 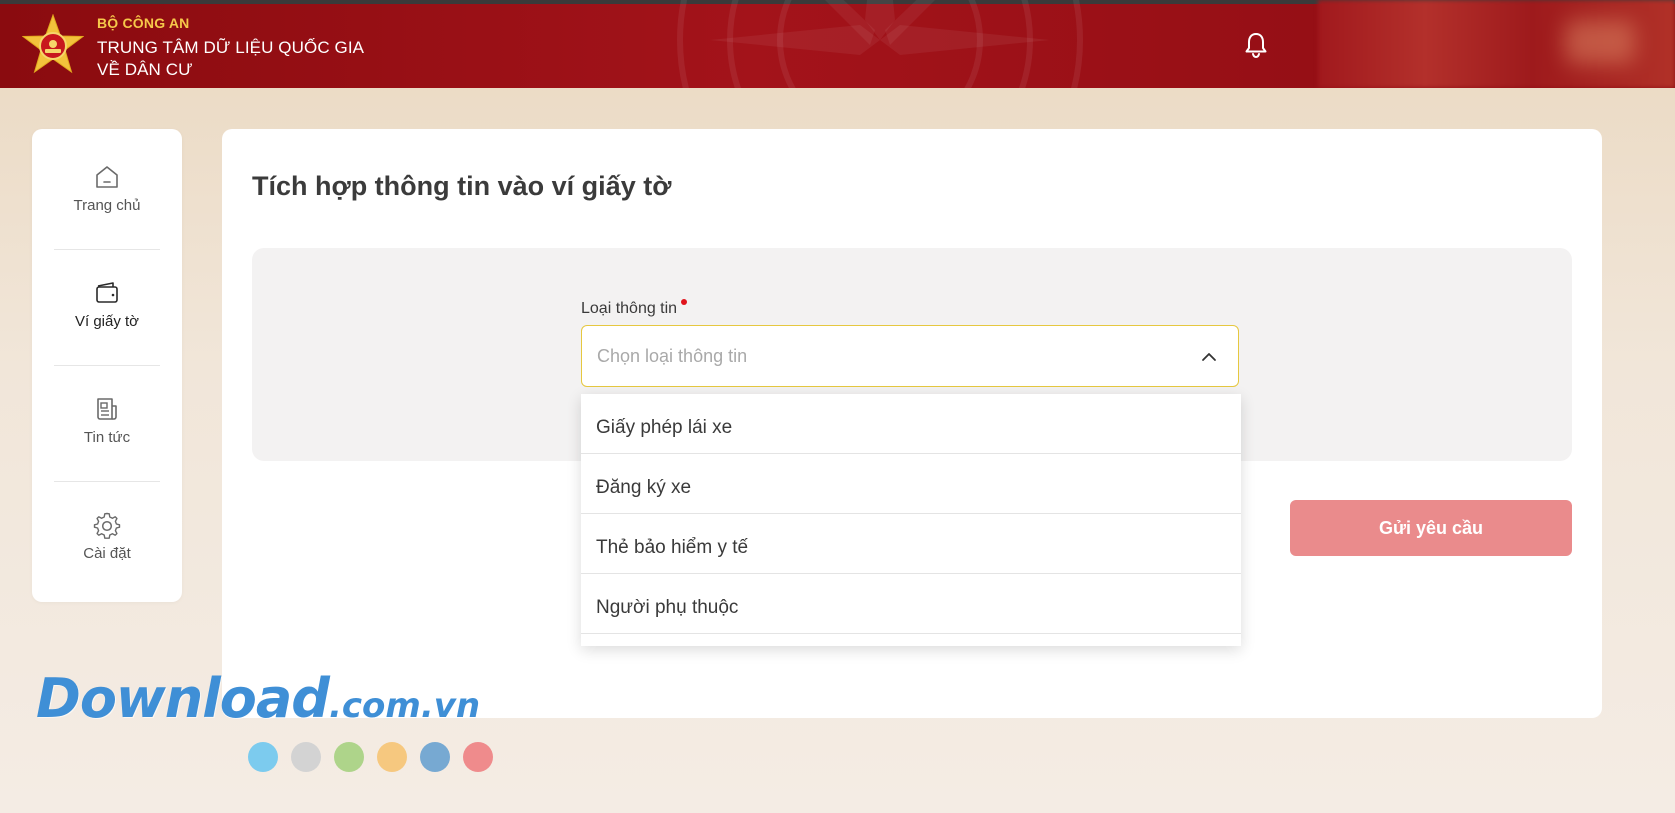 I want to click on option-vehicle-registration: Đăng ký xe, so click(x=911, y=484).